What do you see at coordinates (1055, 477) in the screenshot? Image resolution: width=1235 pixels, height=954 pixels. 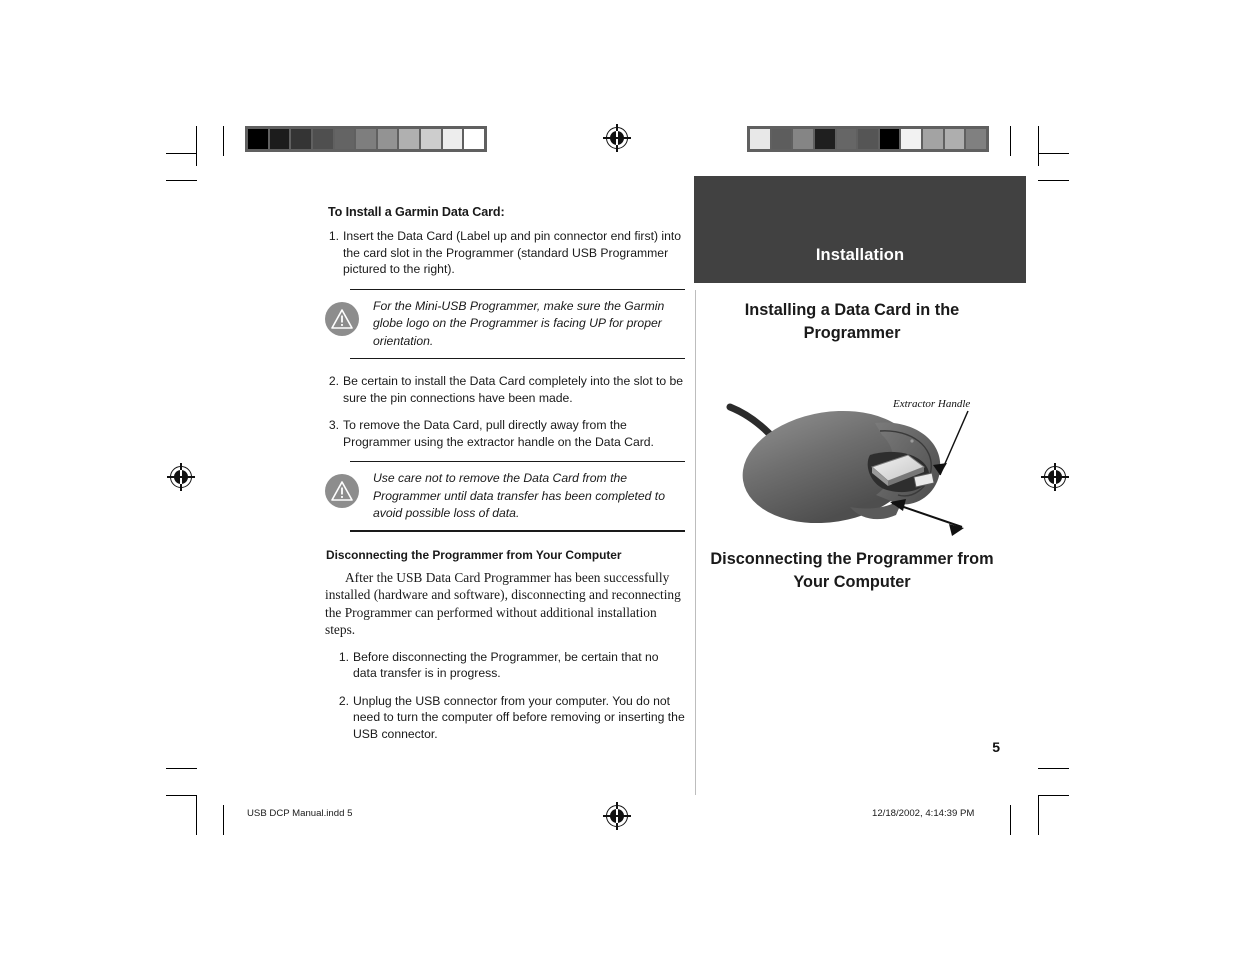 I see `registration-target-icon-right` at bounding box center [1055, 477].